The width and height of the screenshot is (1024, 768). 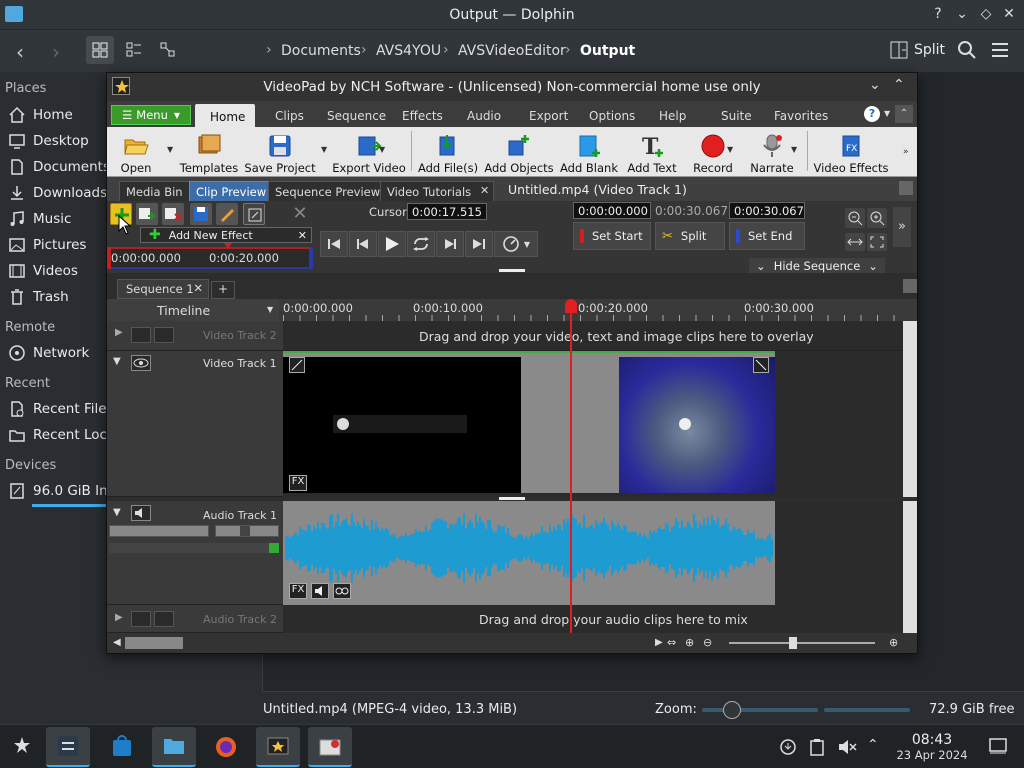 What do you see at coordinates (802, 643) in the screenshot?
I see `timeline-zoom-slider` at bounding box center [802, 643].